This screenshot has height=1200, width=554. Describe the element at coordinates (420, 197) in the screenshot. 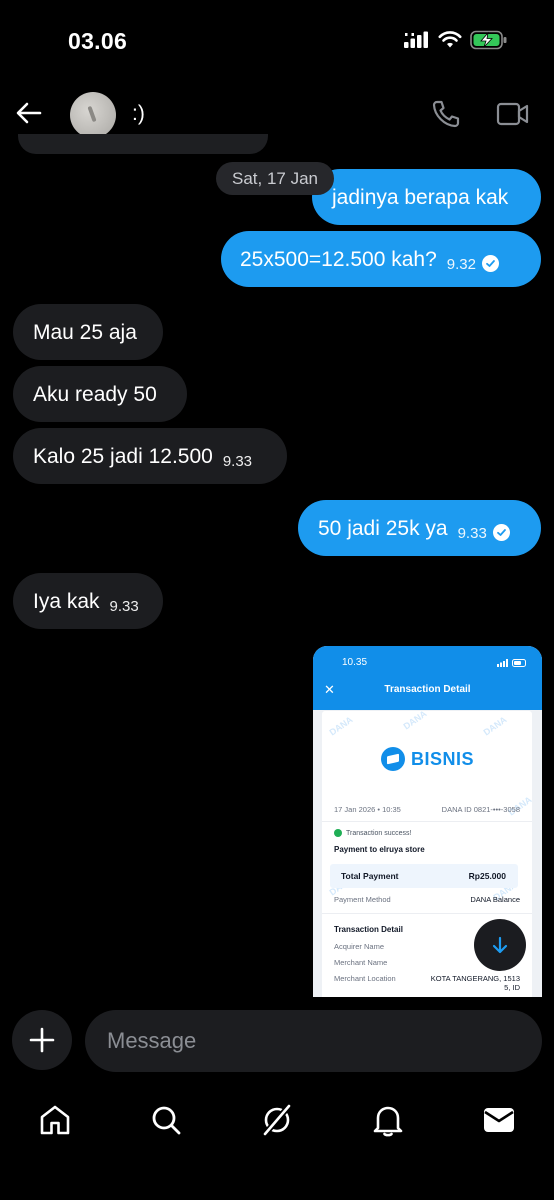

I see `message-text: jadinya berapa kak` at that location.